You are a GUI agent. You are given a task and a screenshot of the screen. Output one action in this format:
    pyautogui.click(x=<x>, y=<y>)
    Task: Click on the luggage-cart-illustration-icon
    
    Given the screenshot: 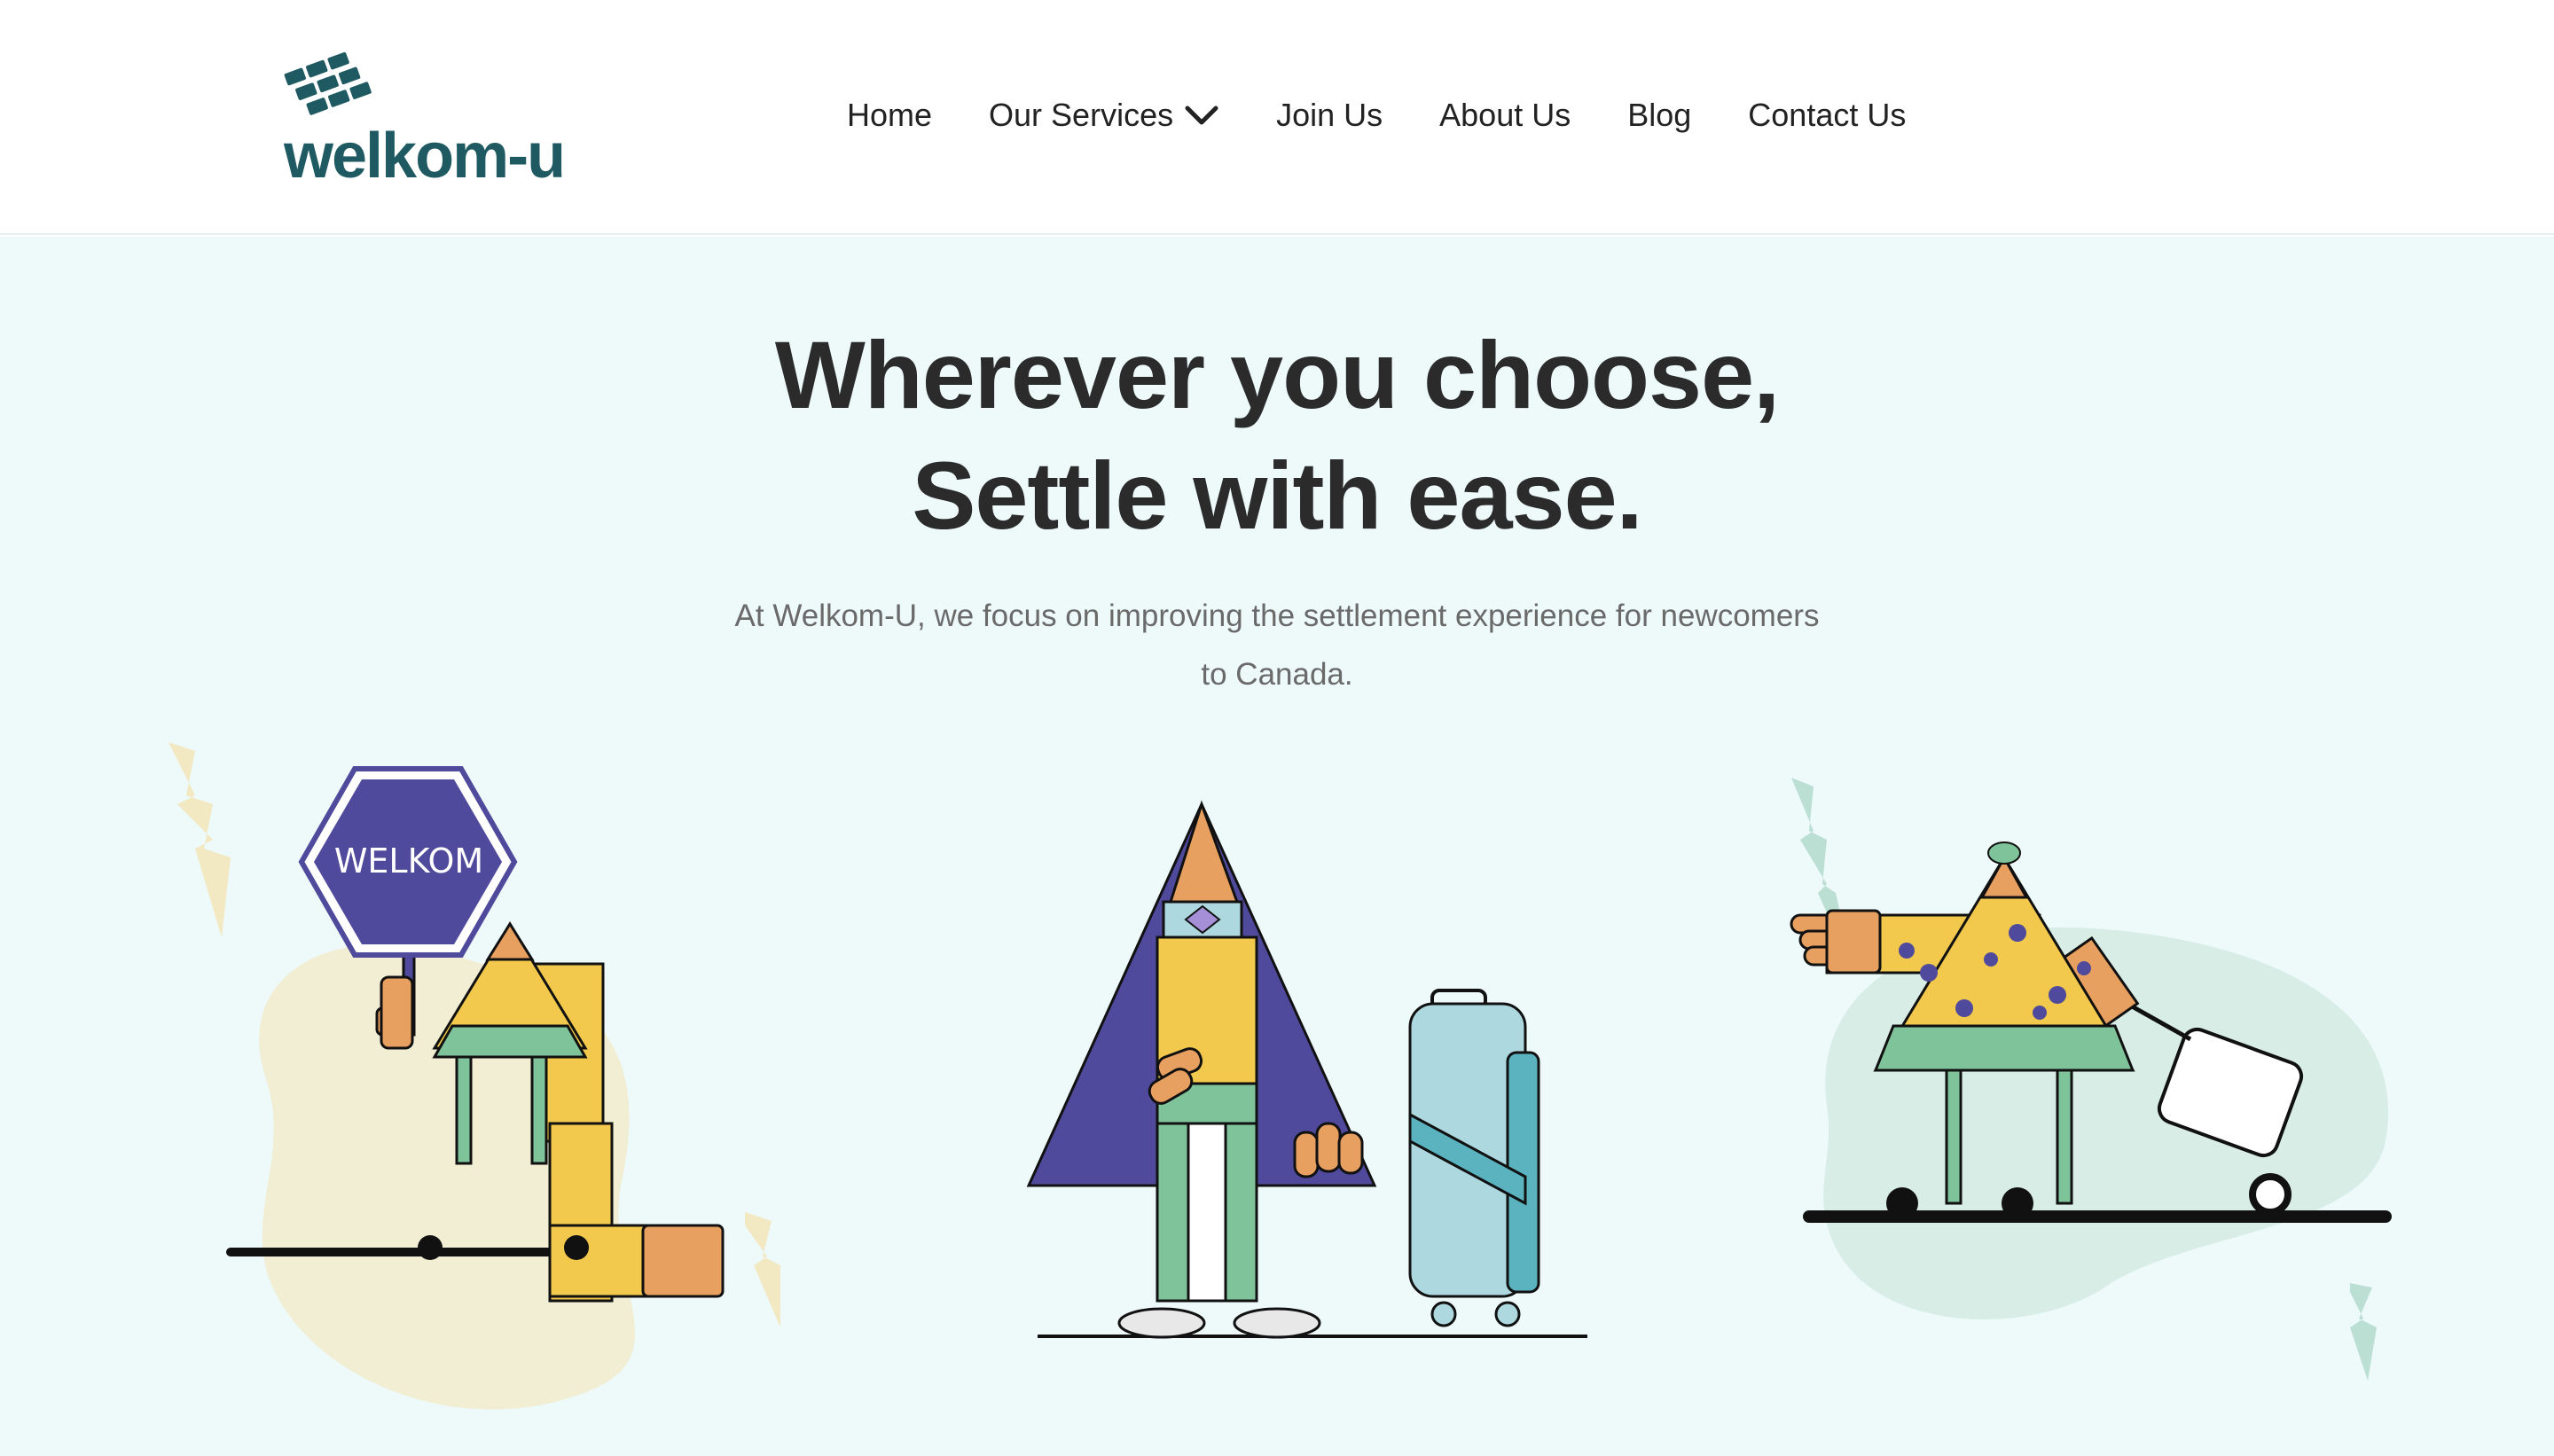 What is the action you would take?
    pyautogui.click(x=2091, y=1079)
    